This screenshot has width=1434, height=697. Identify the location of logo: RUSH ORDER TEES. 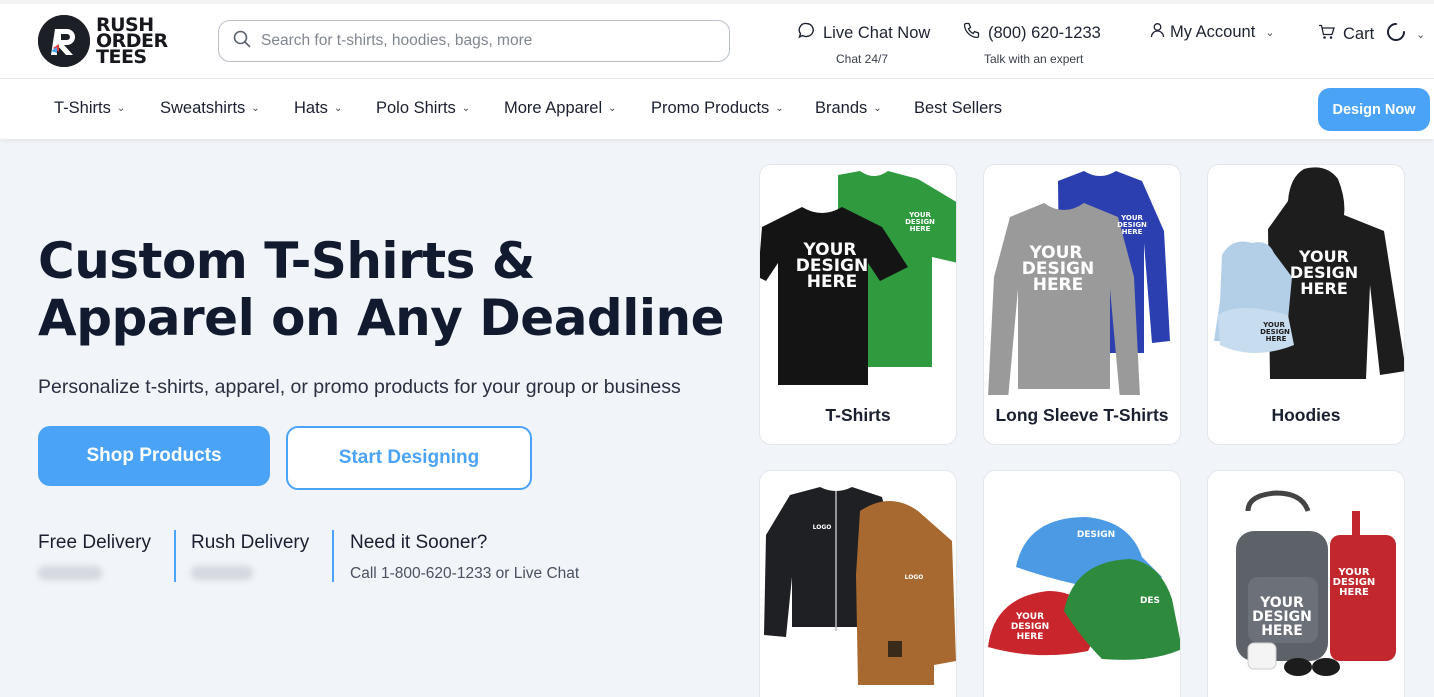
(103, 41).